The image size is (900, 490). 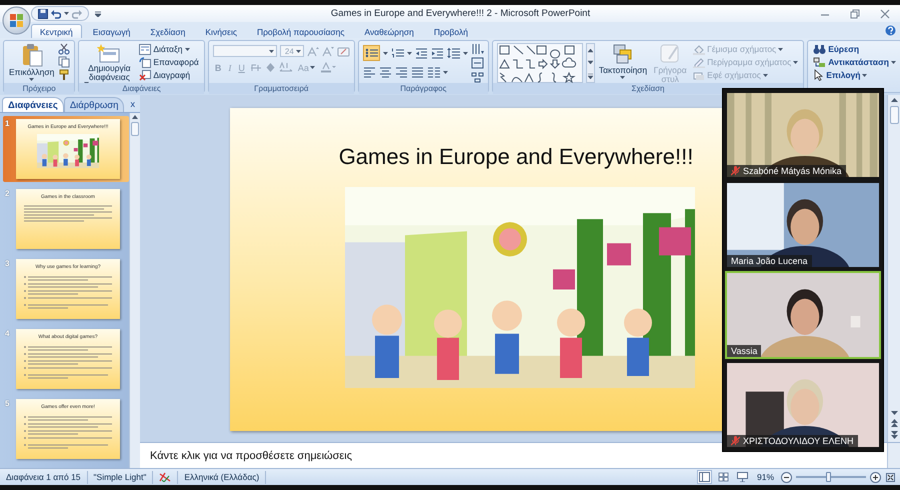 What do you see at coordinates (769, 261) in the screenshot?
I see `participant-name: Maria João Lucena` at bounding box center [769, 261].